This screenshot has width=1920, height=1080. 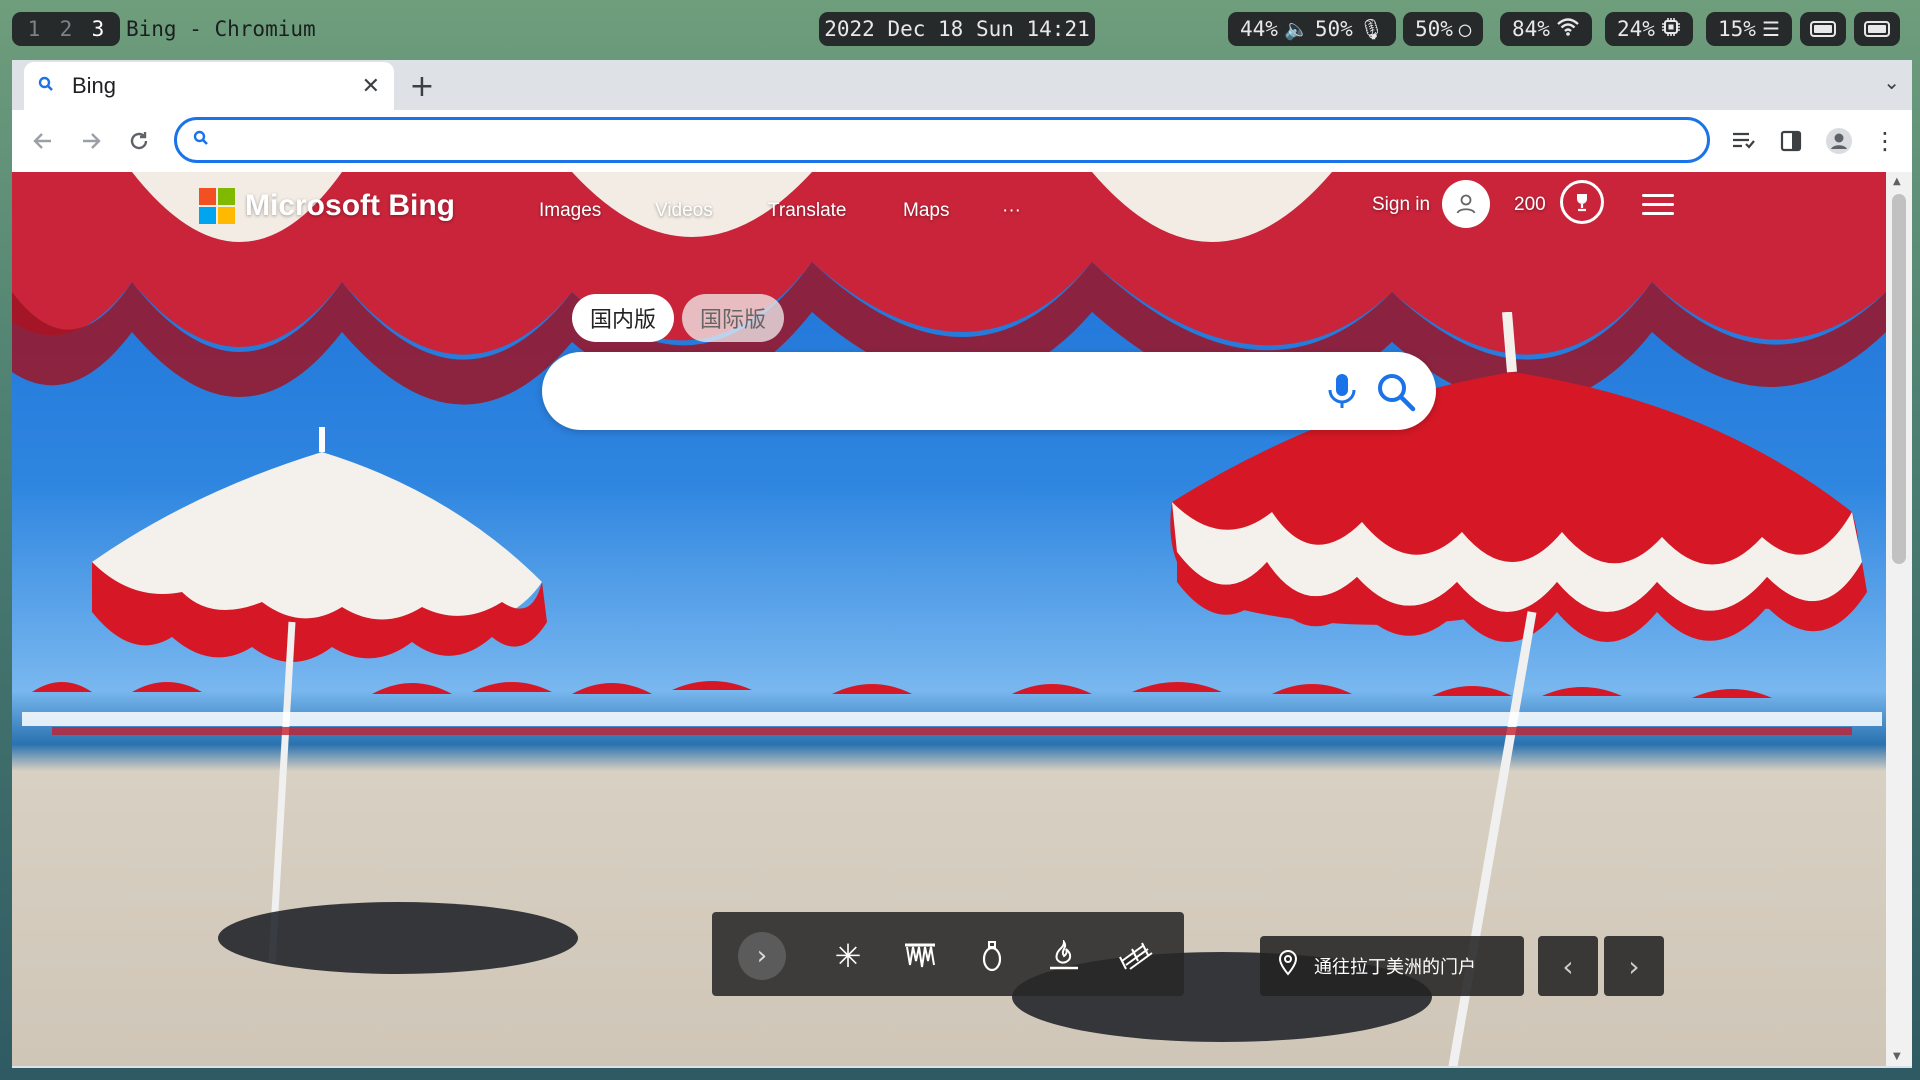 What do you see at coordinates (1737, 29) in the screenshot?
I see `memory-value: 15%` at bounding box center [1737, 29].